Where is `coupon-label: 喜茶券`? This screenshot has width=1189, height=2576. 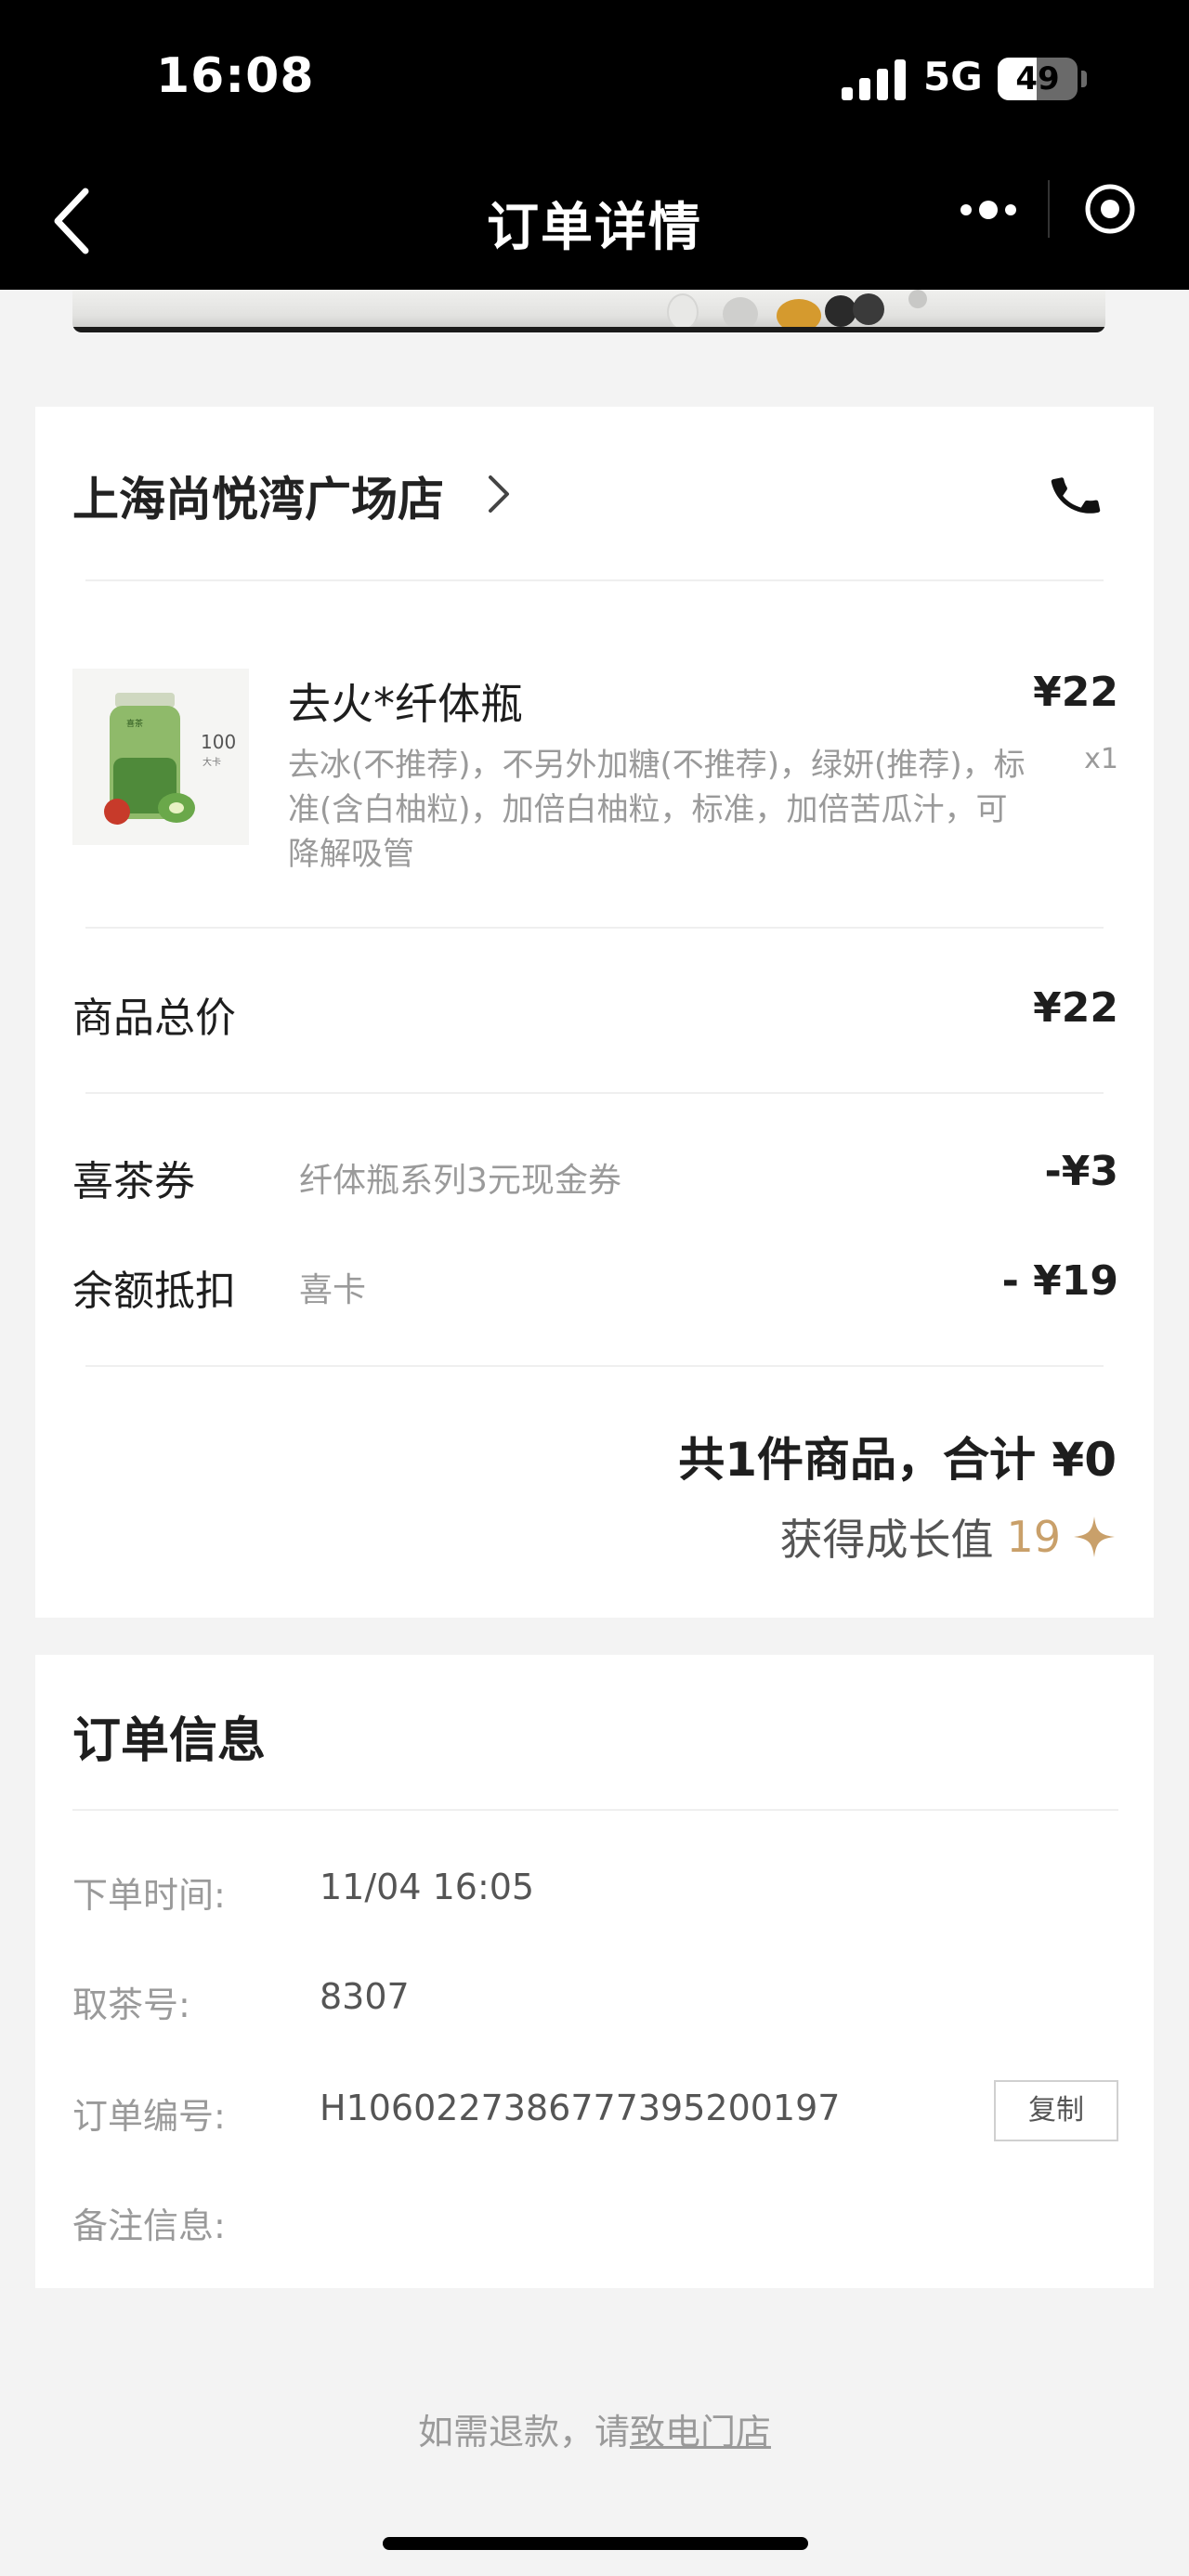
coupon-label: 喜茶券 is located at coordinates (134, 1181).